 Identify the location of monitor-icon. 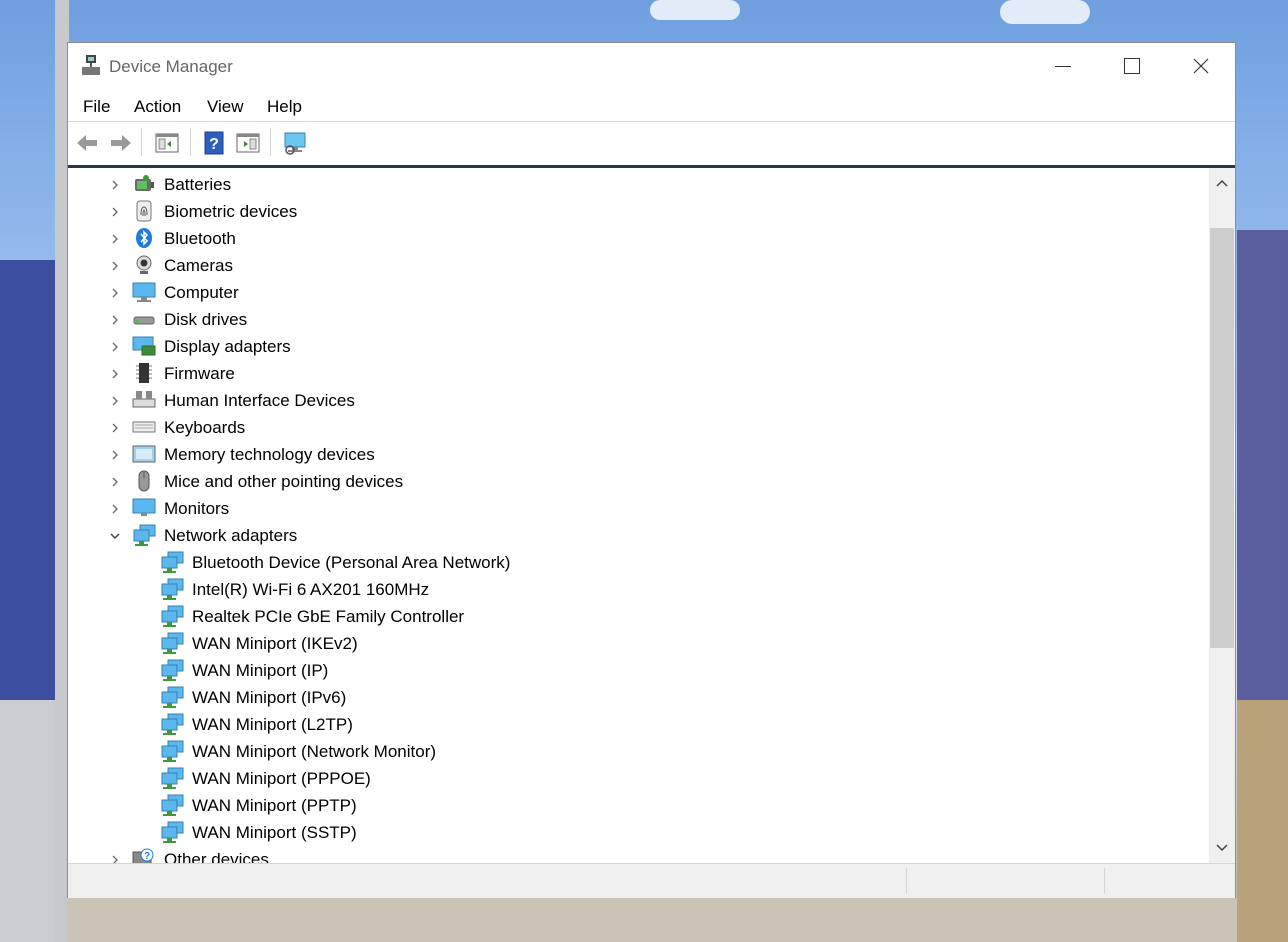
(144, 508).